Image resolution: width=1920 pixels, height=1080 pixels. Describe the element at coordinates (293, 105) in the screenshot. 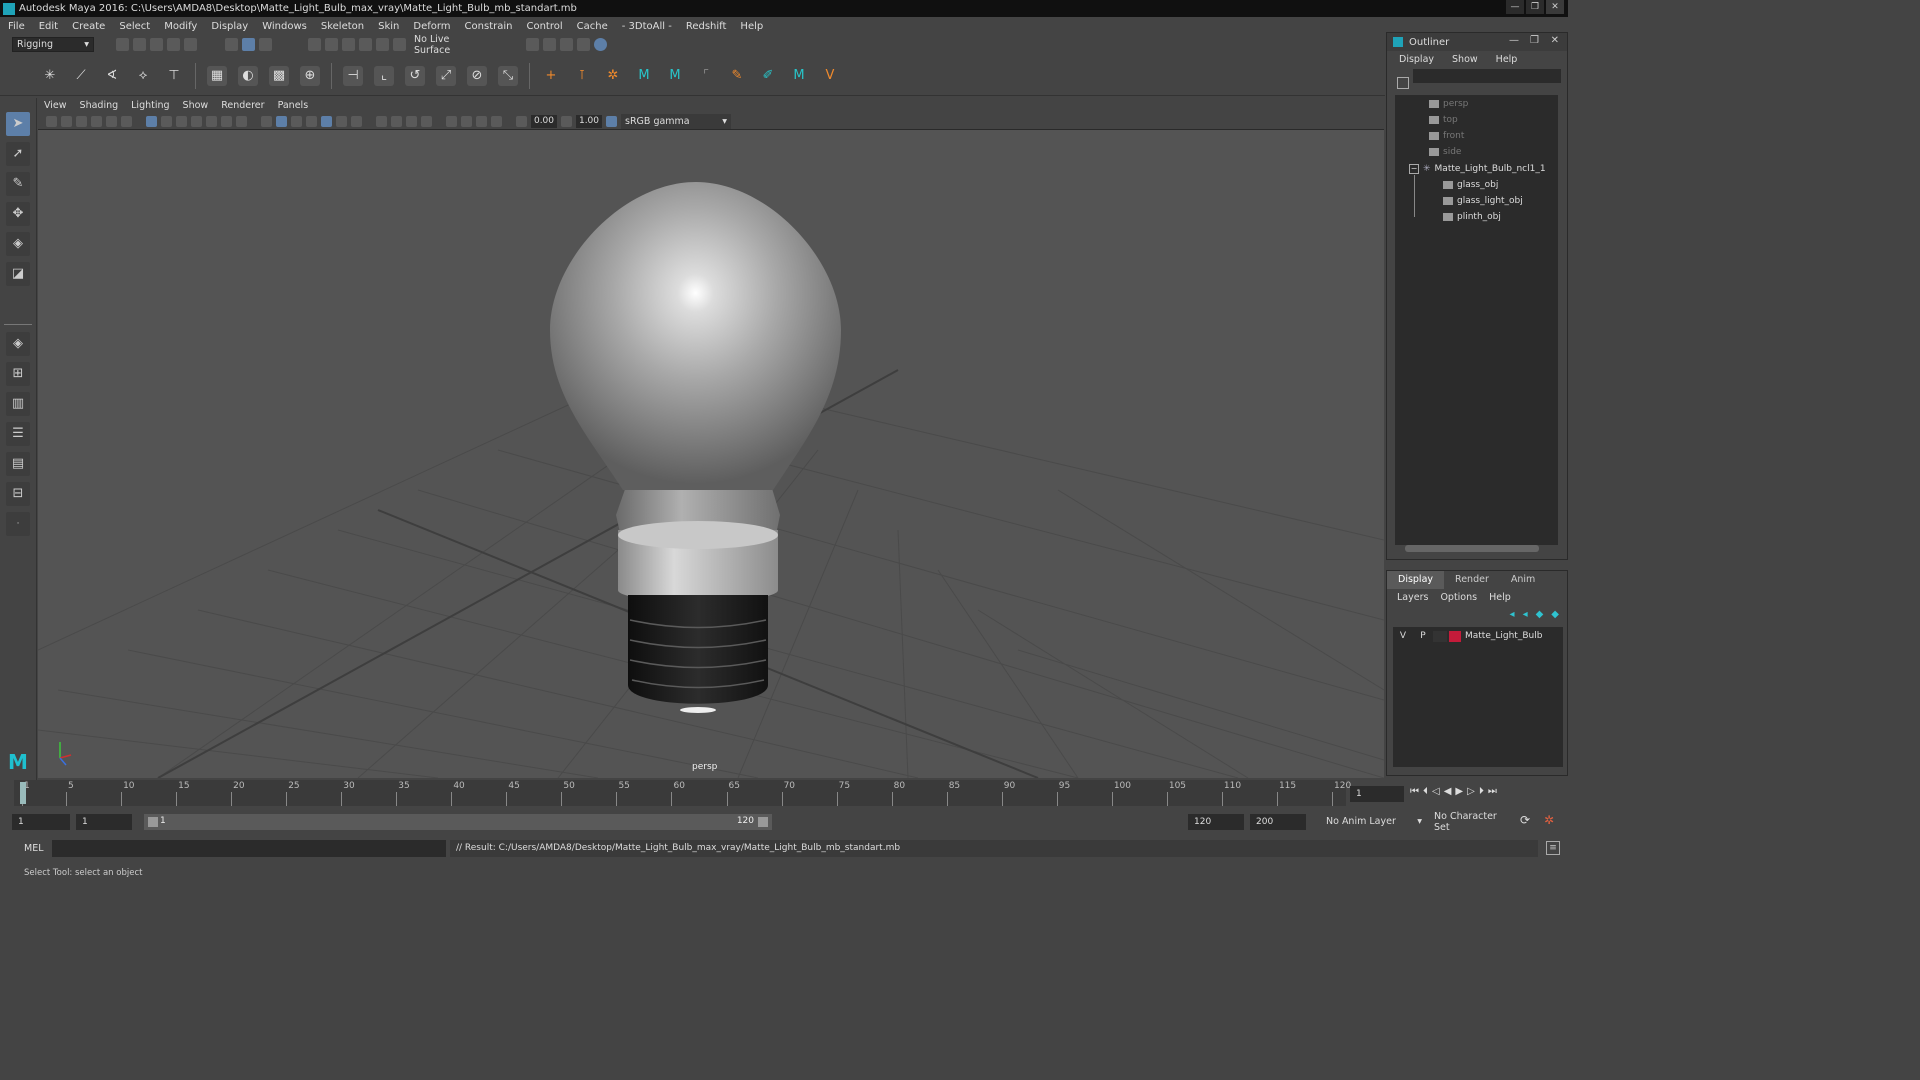

I see `viewport-menu-panels: Panels` at that location.